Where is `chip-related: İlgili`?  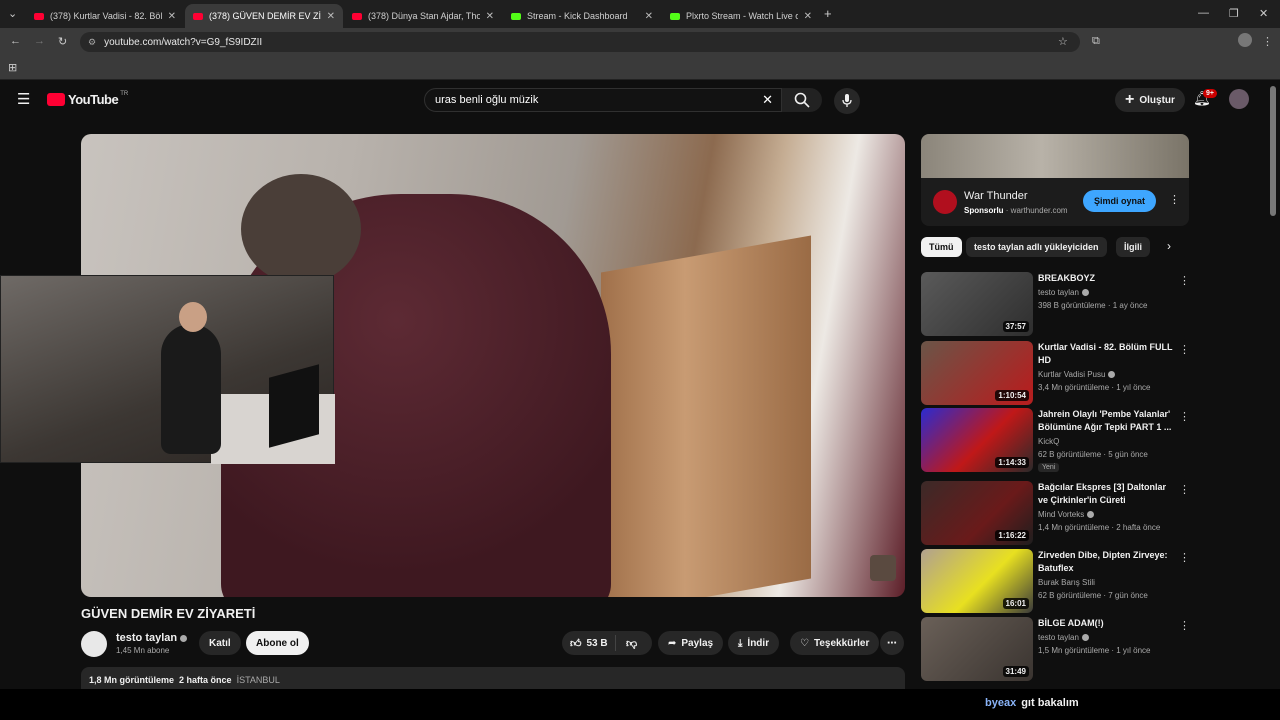
chip-related: İlgili is located at coordinates (1133, 247).